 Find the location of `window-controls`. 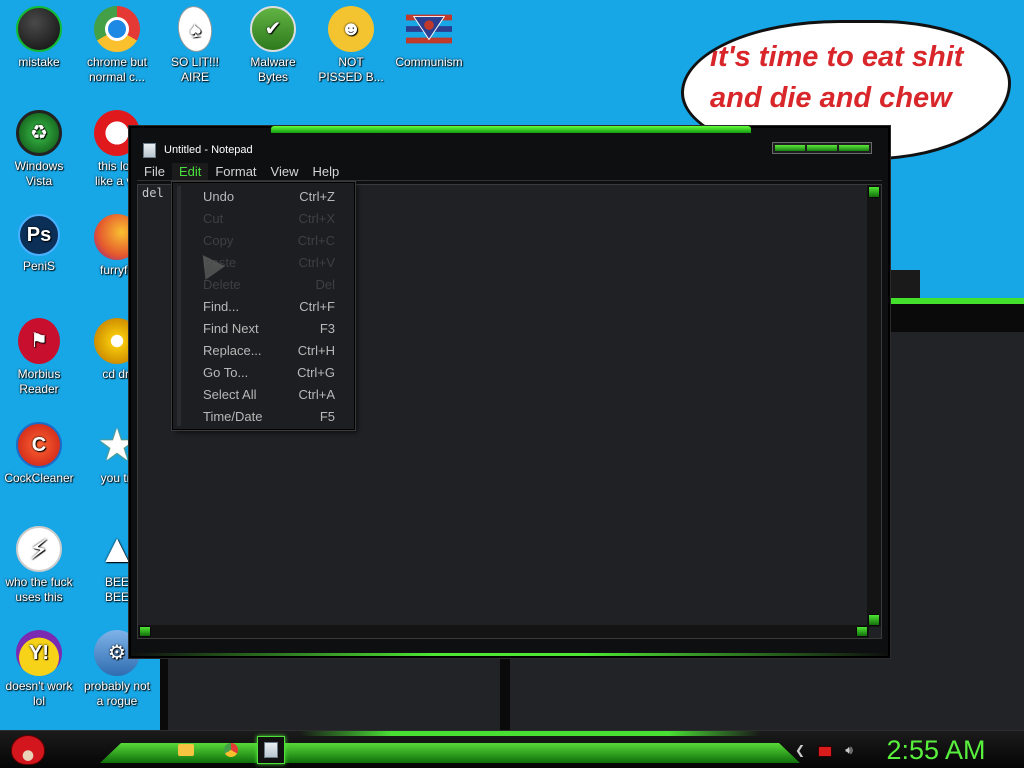

window-controls is located at coordinates (822, 148).